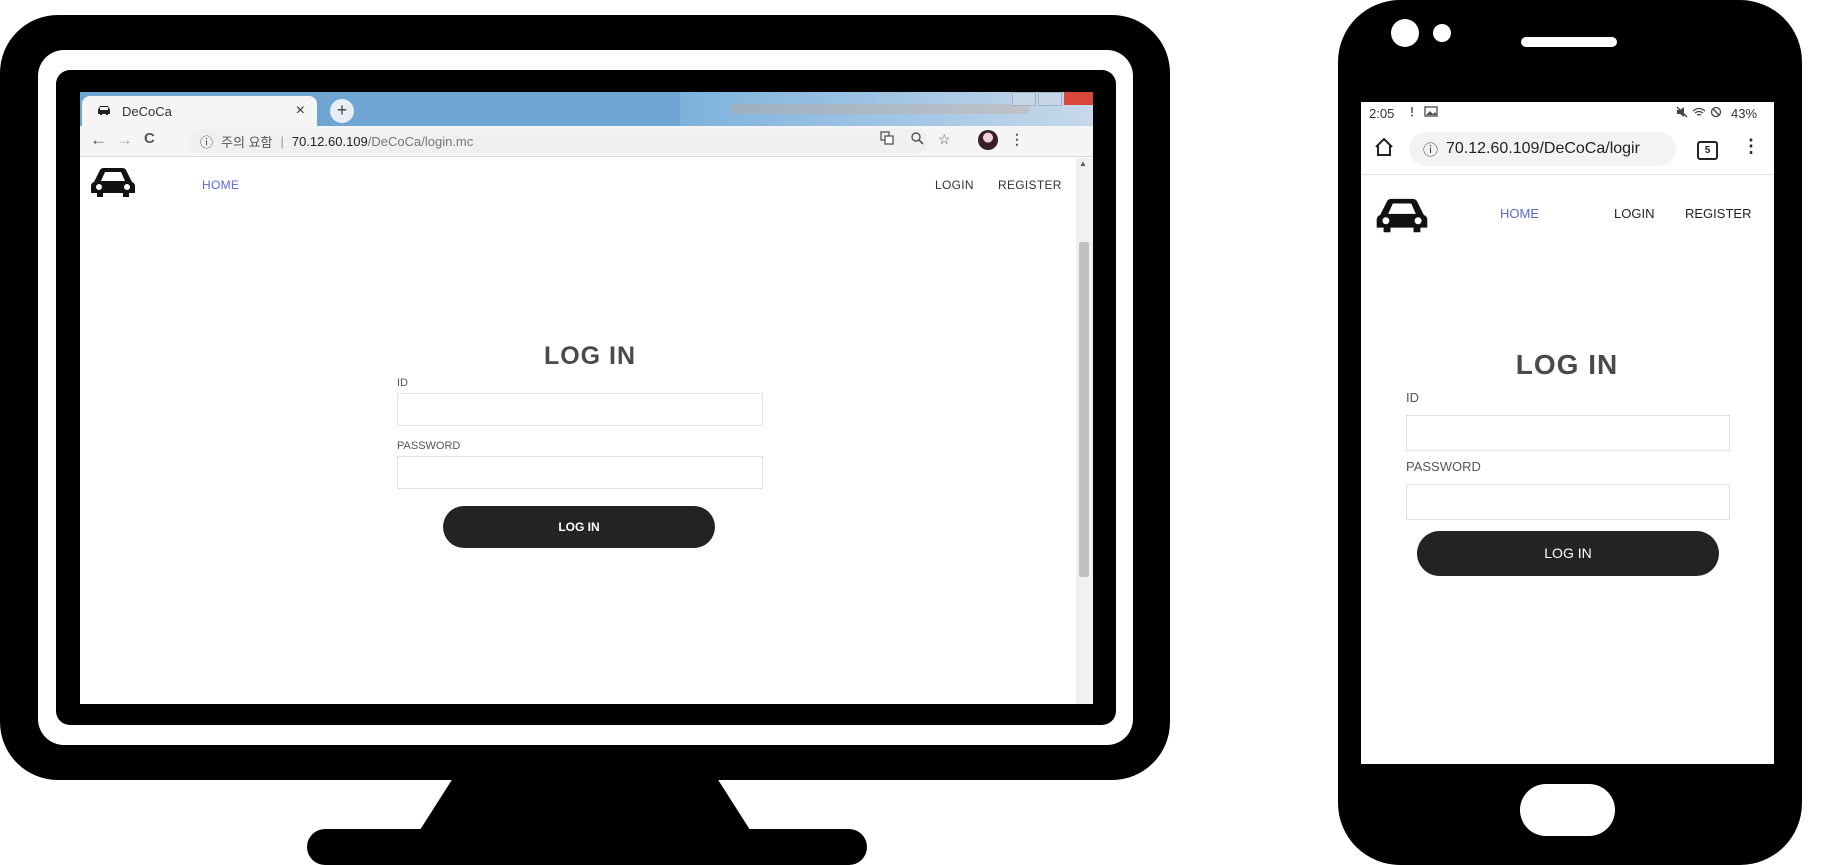 The image size is (1824, 865). I want to click on url-host: 70.12.60.109, so click(329, 141).